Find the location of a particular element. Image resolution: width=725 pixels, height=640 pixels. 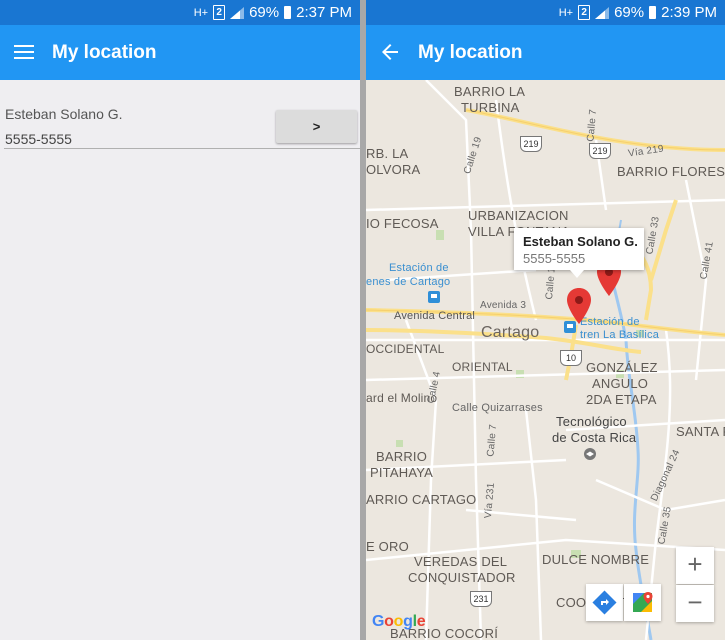

route-shield: 10 is located at coordinates (571, 358).